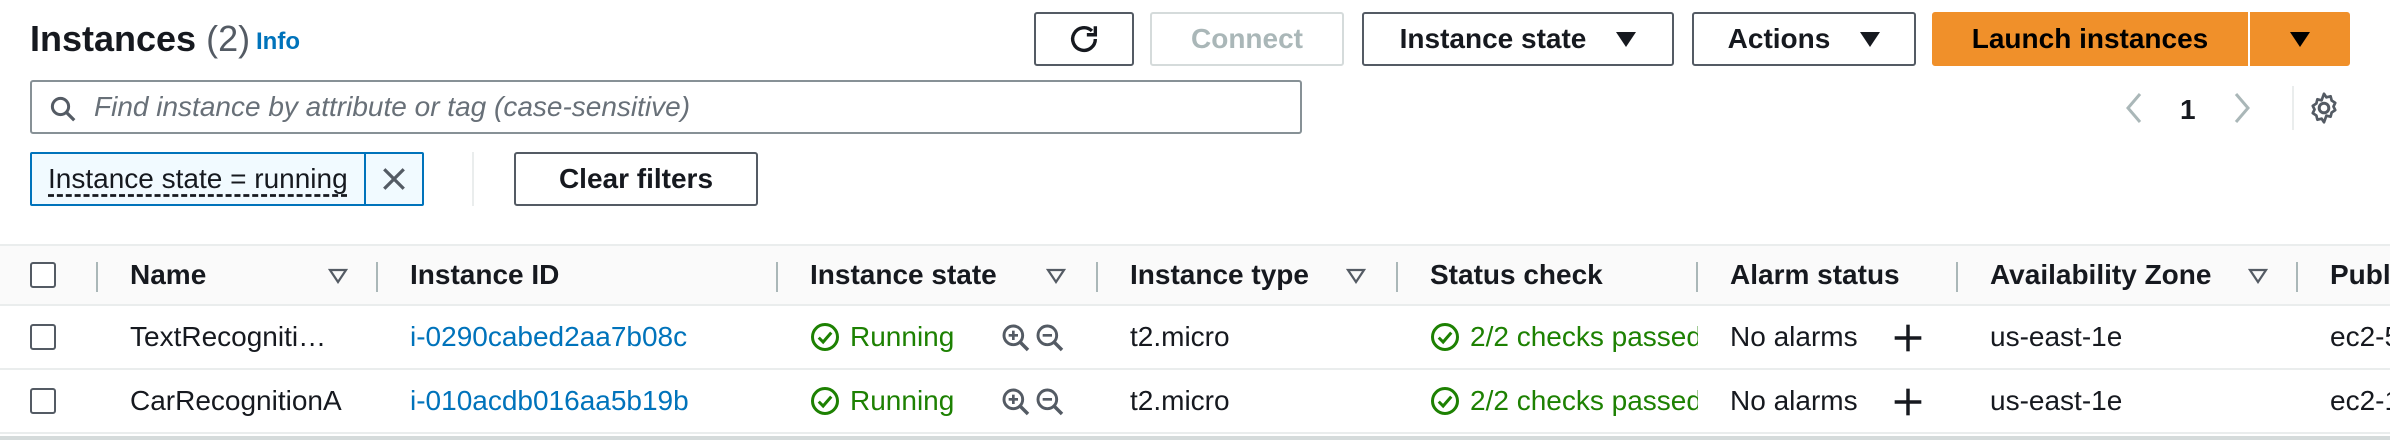 The width and height of the screenshot is (2390, 444). Describe the element at coordinates (548, 337) in the screenshot. I see `instance-id-link: i-0290cabed2aa7b08c` at that location.